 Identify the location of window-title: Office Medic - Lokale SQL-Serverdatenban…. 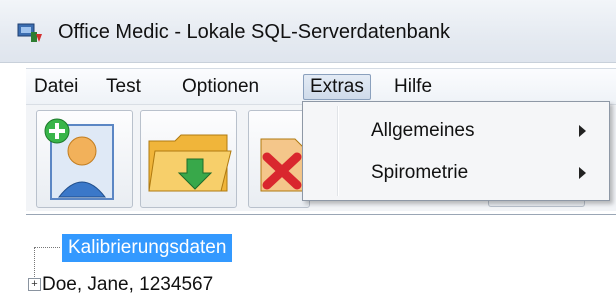
(254, 32).